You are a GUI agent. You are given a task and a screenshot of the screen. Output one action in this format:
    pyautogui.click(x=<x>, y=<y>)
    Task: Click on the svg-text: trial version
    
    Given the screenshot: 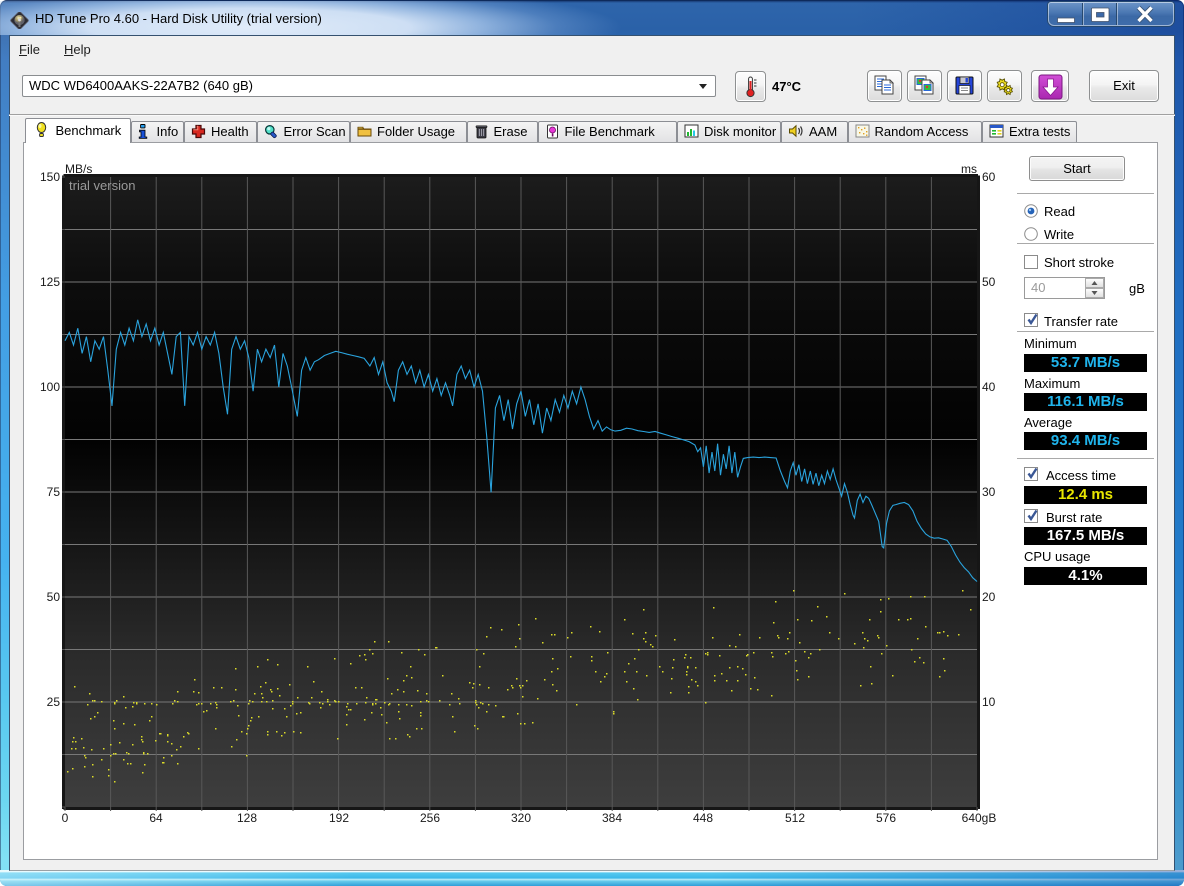 What is the action you would take?
    pyautogui.click(x=102, y=185)
    